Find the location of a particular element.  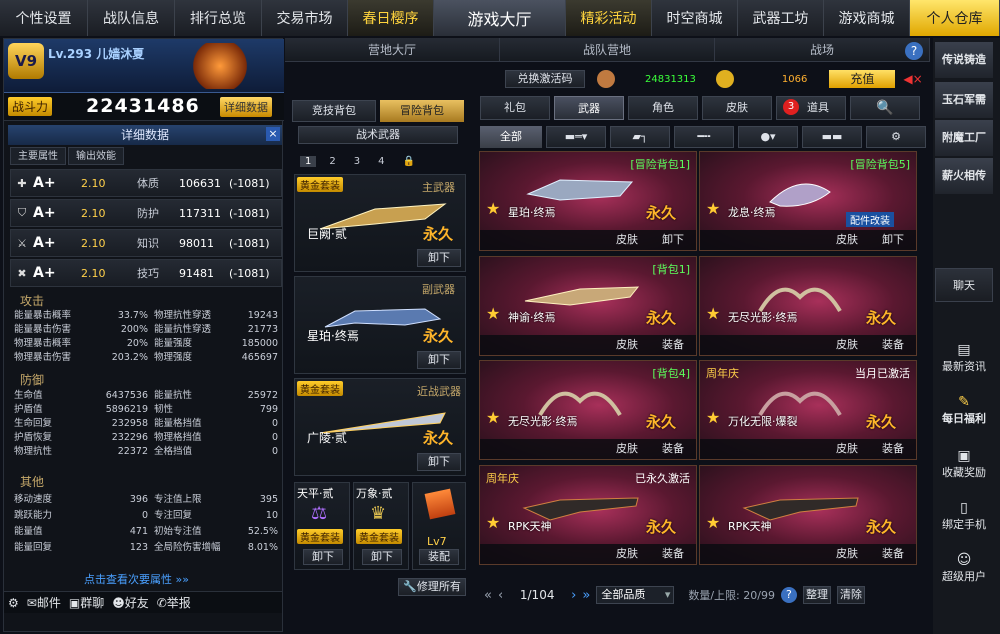

item-card: [背包1] ★ 神谕·终焉 永久 皮肤 装备 is located at coordinates (588, 306).